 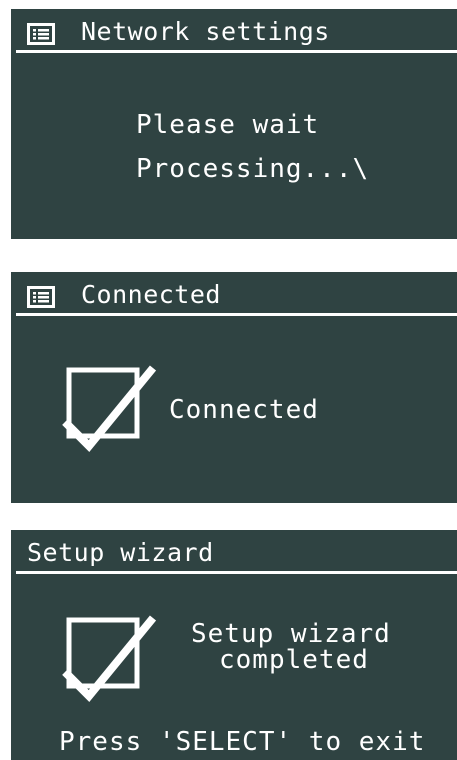 I want to click on screen-title: Setup wizard, so click(x=120, y=552).